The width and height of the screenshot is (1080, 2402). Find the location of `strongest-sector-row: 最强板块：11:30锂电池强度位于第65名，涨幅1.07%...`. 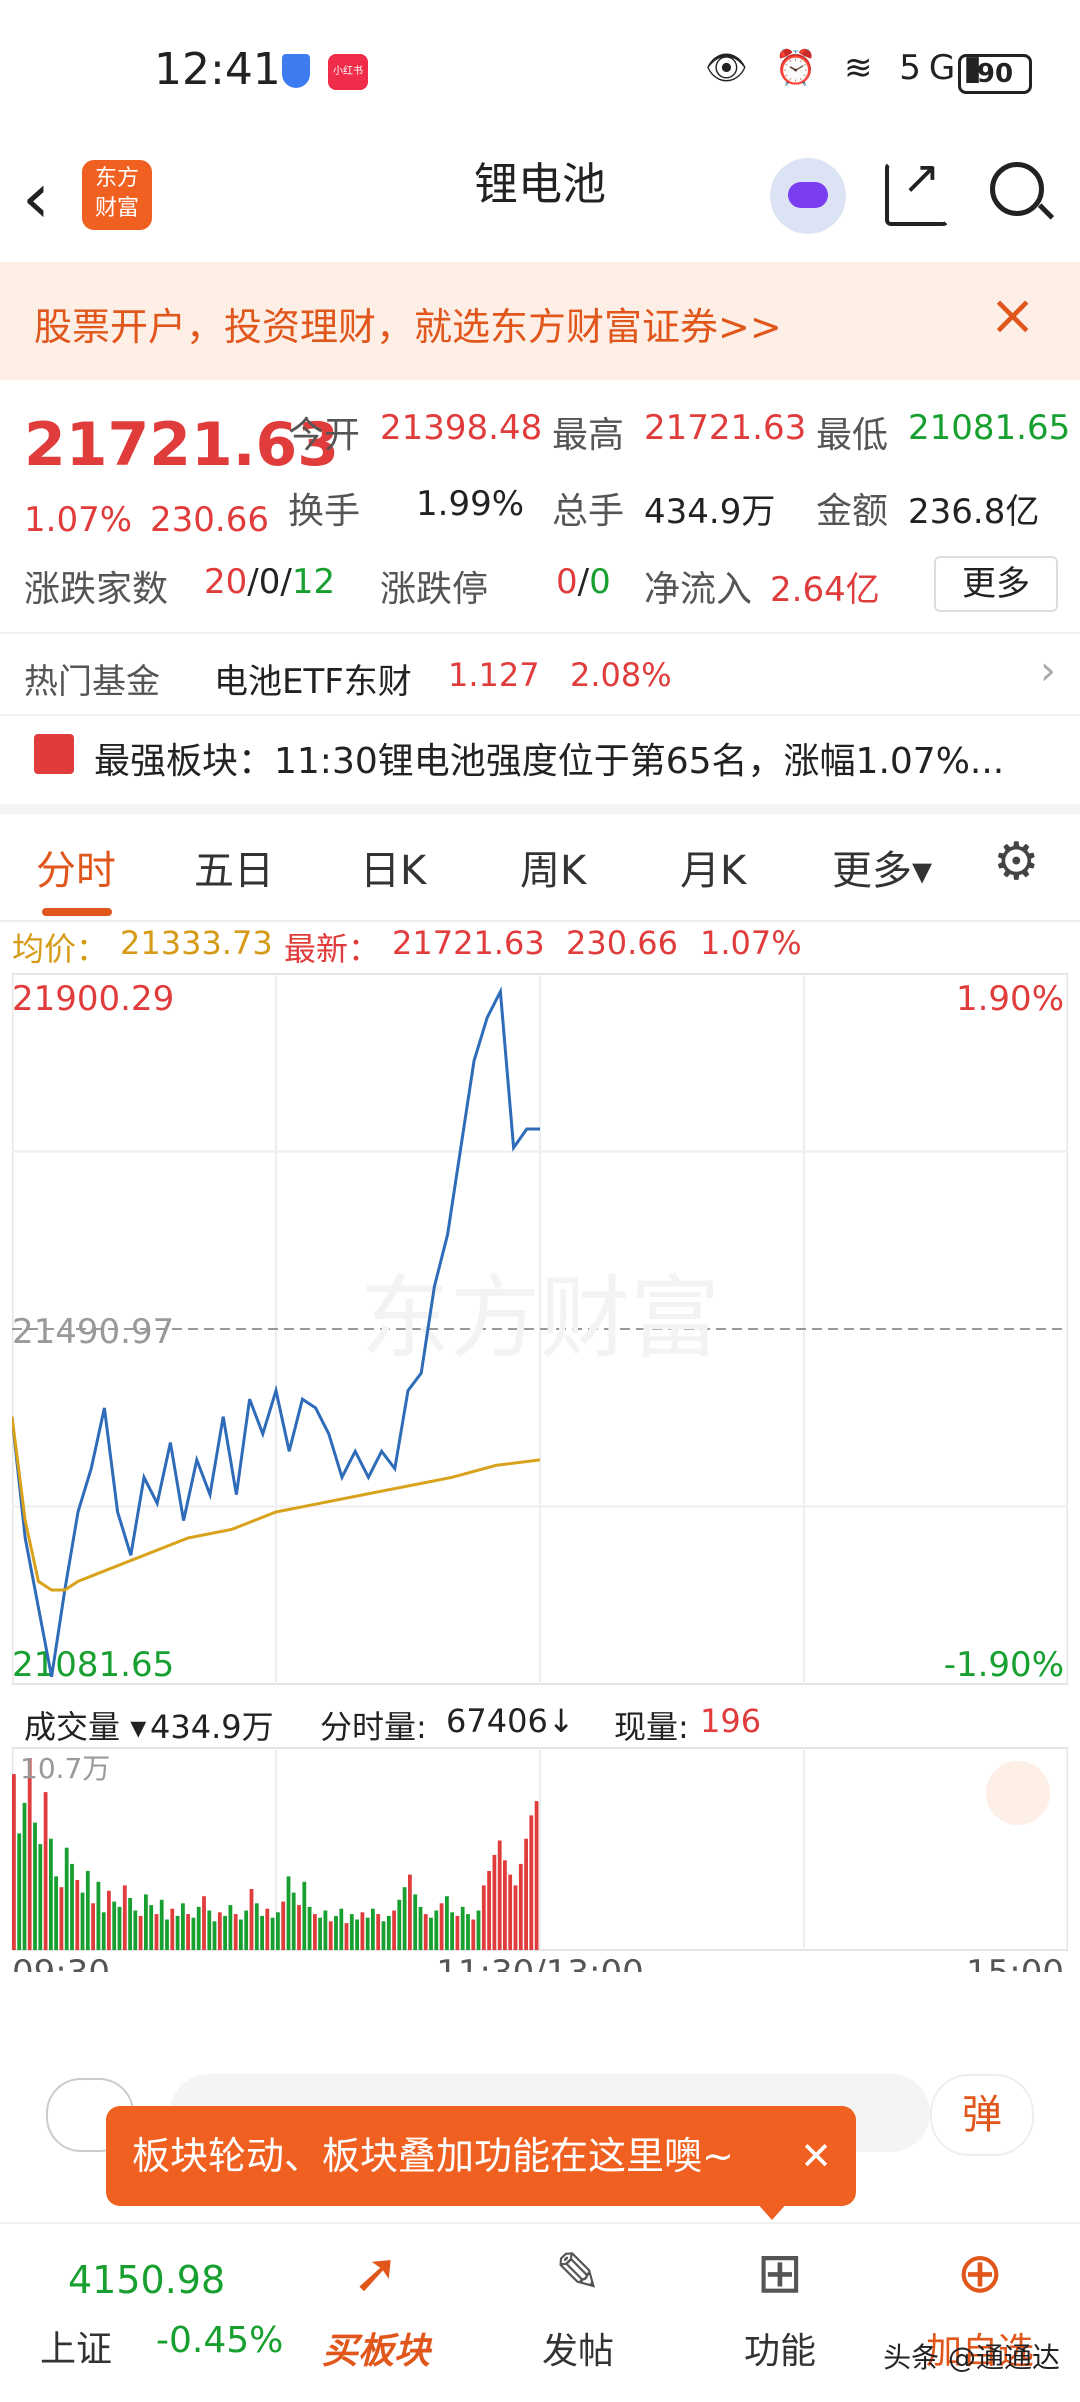

strongest-sector-row: 最强板块：11:30锂电池强度位于第65名，涨幅1.07%... is located at coordinates (540, 764).